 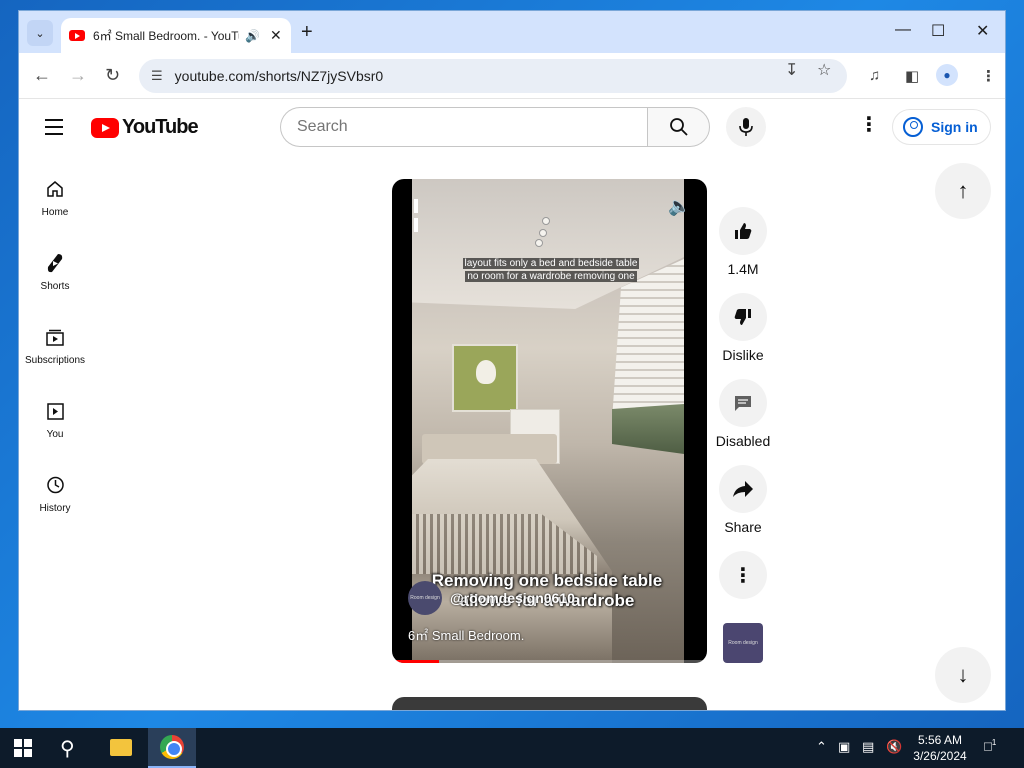 I want to click on youtube-wordmark: YouTube, so click(x=160, y=127).